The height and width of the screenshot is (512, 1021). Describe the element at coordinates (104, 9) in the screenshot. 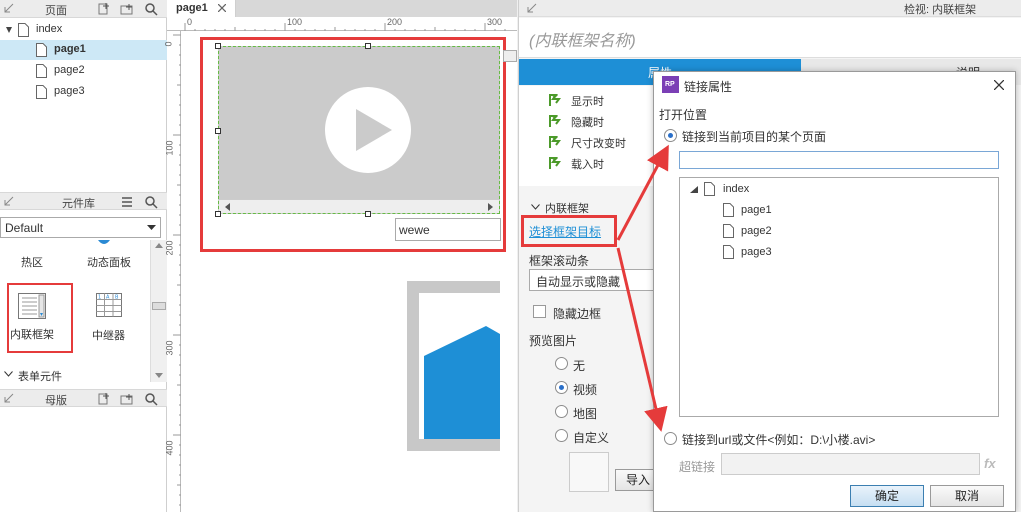

I see `add-page-icon` at that location.